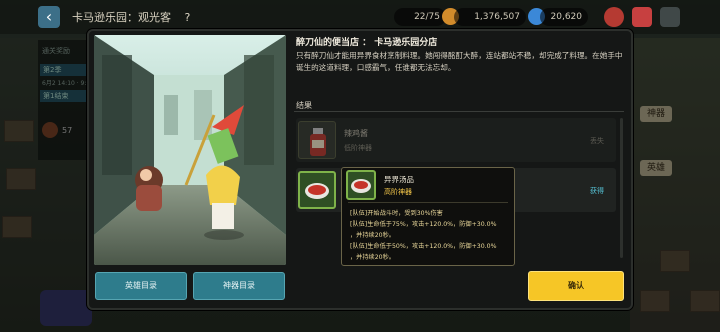  What do you see at coordinates (597, 191) in the screenshot?
I see `result-status: 获得` at bounding box center [597, 191].